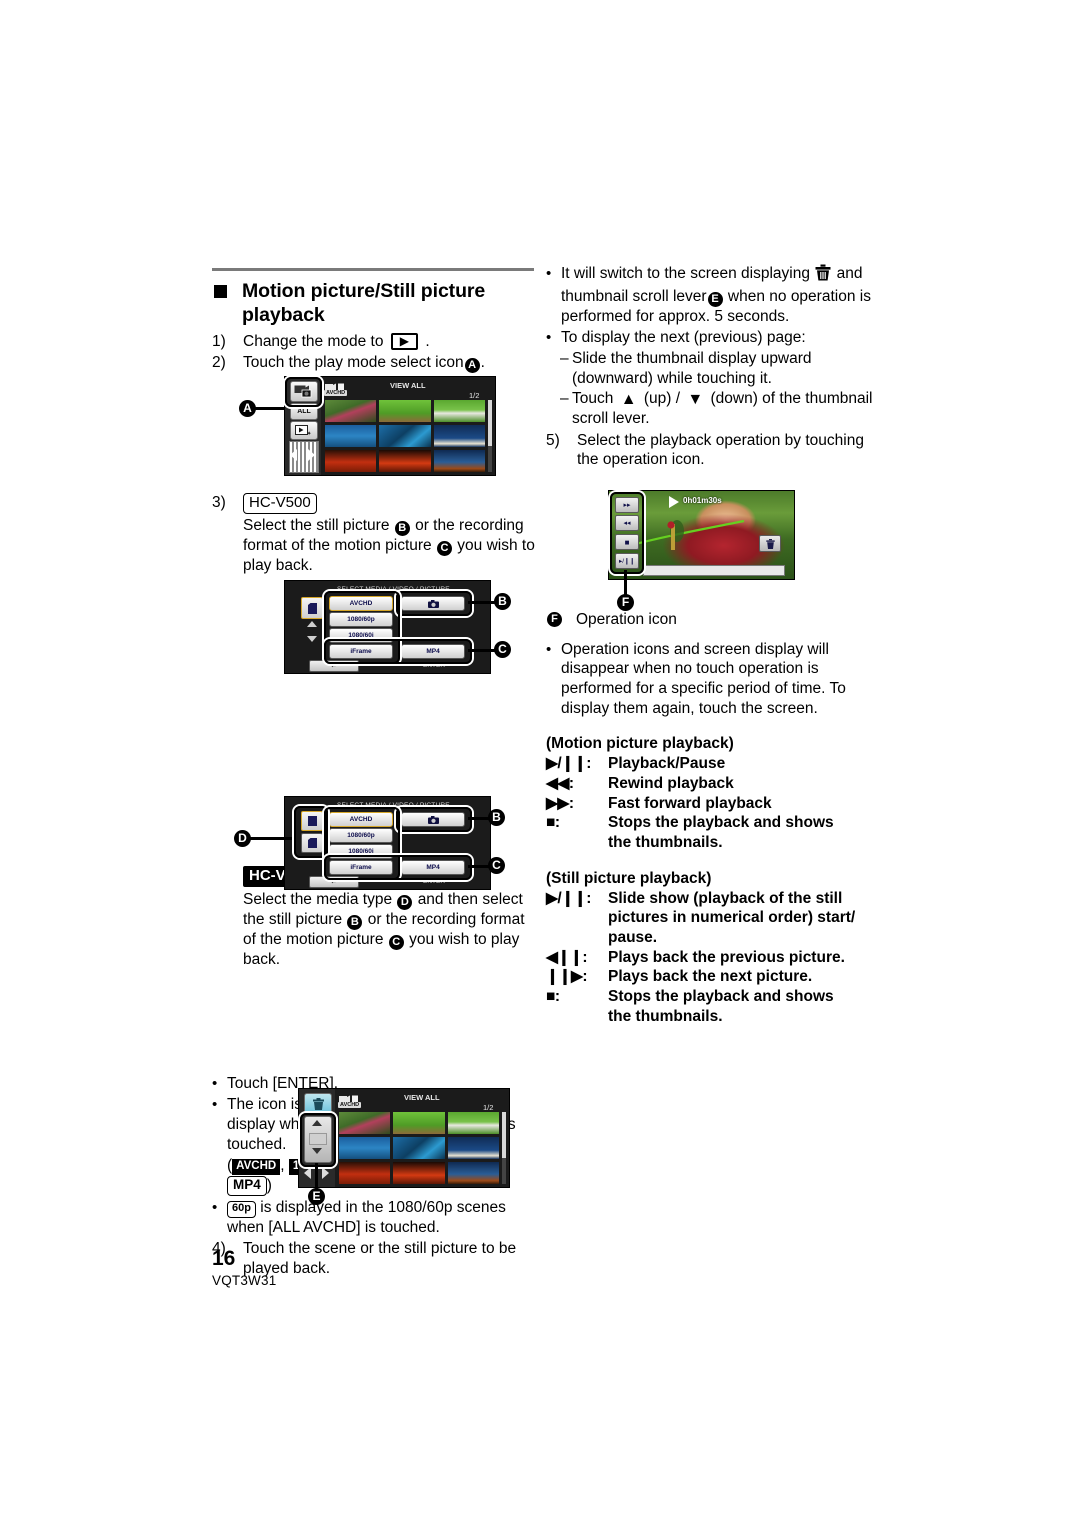 This screenshot has height=1526, width=1080. Describe the element at coordinates (721, 997) in the screenshot. I see `op-text-stop-still: Stops the playback and shows` at that location.